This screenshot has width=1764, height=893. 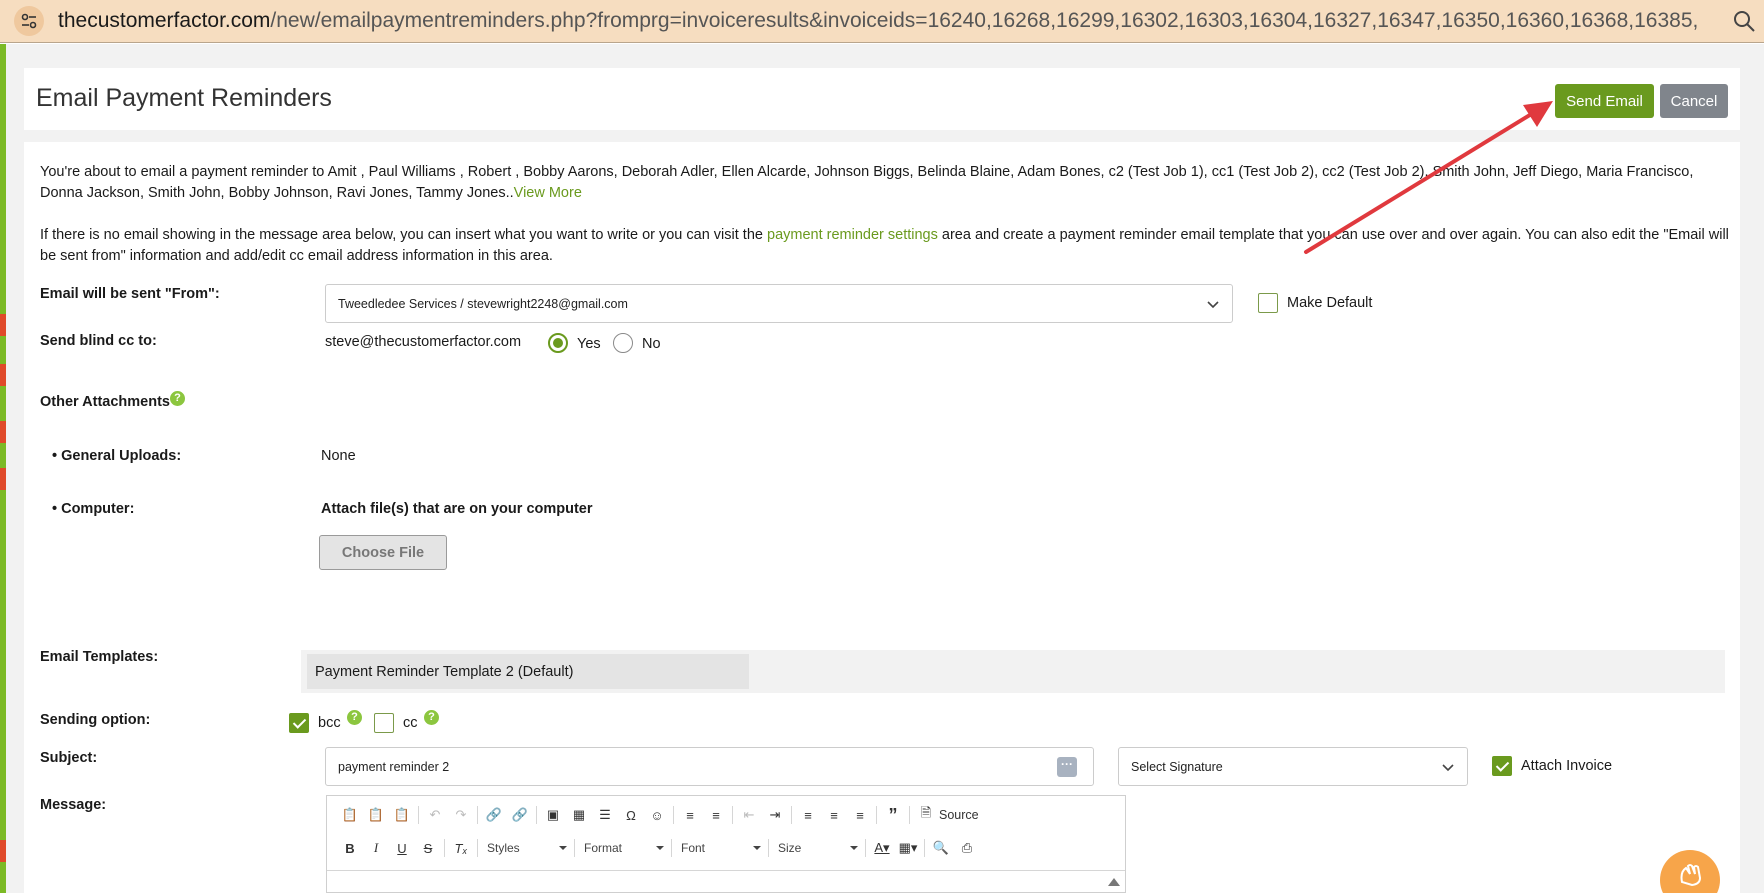 What do you see at coordinates (623, 343) in the screenshot?
I see `blind-cc-no-radio` at bounding box center [623, 343].